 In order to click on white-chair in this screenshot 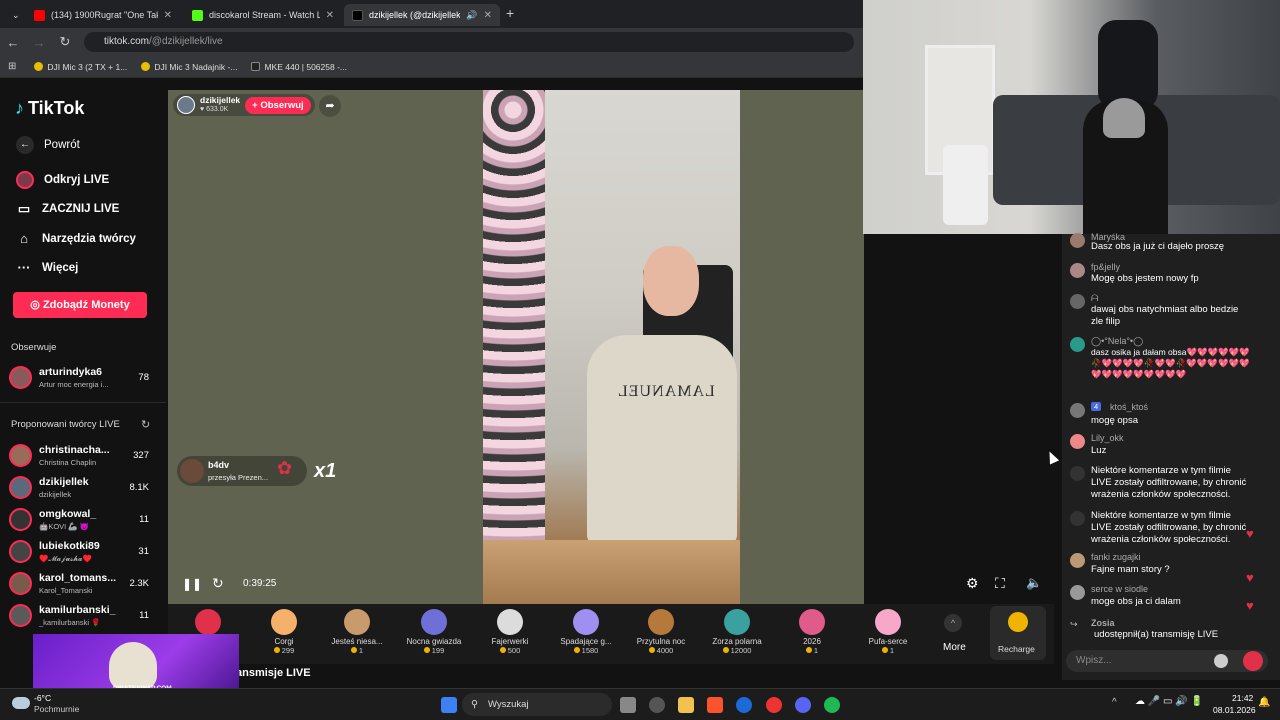, I will do `click(965, 185)`.